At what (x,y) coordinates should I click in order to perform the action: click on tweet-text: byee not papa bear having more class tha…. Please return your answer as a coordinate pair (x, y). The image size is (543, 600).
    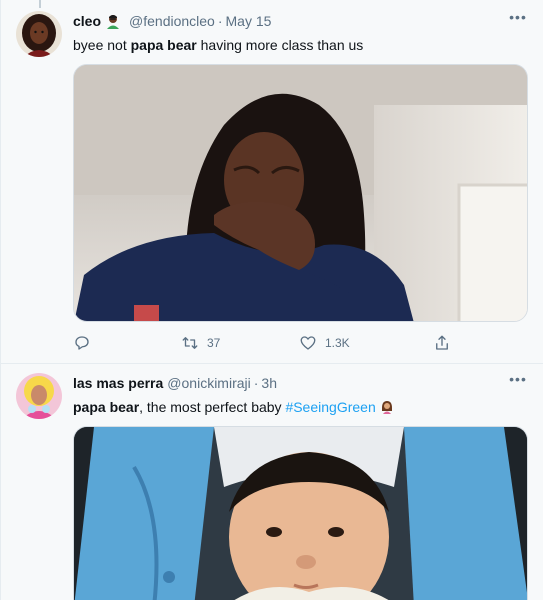
    Looking at the image, I should click on (218, 45).